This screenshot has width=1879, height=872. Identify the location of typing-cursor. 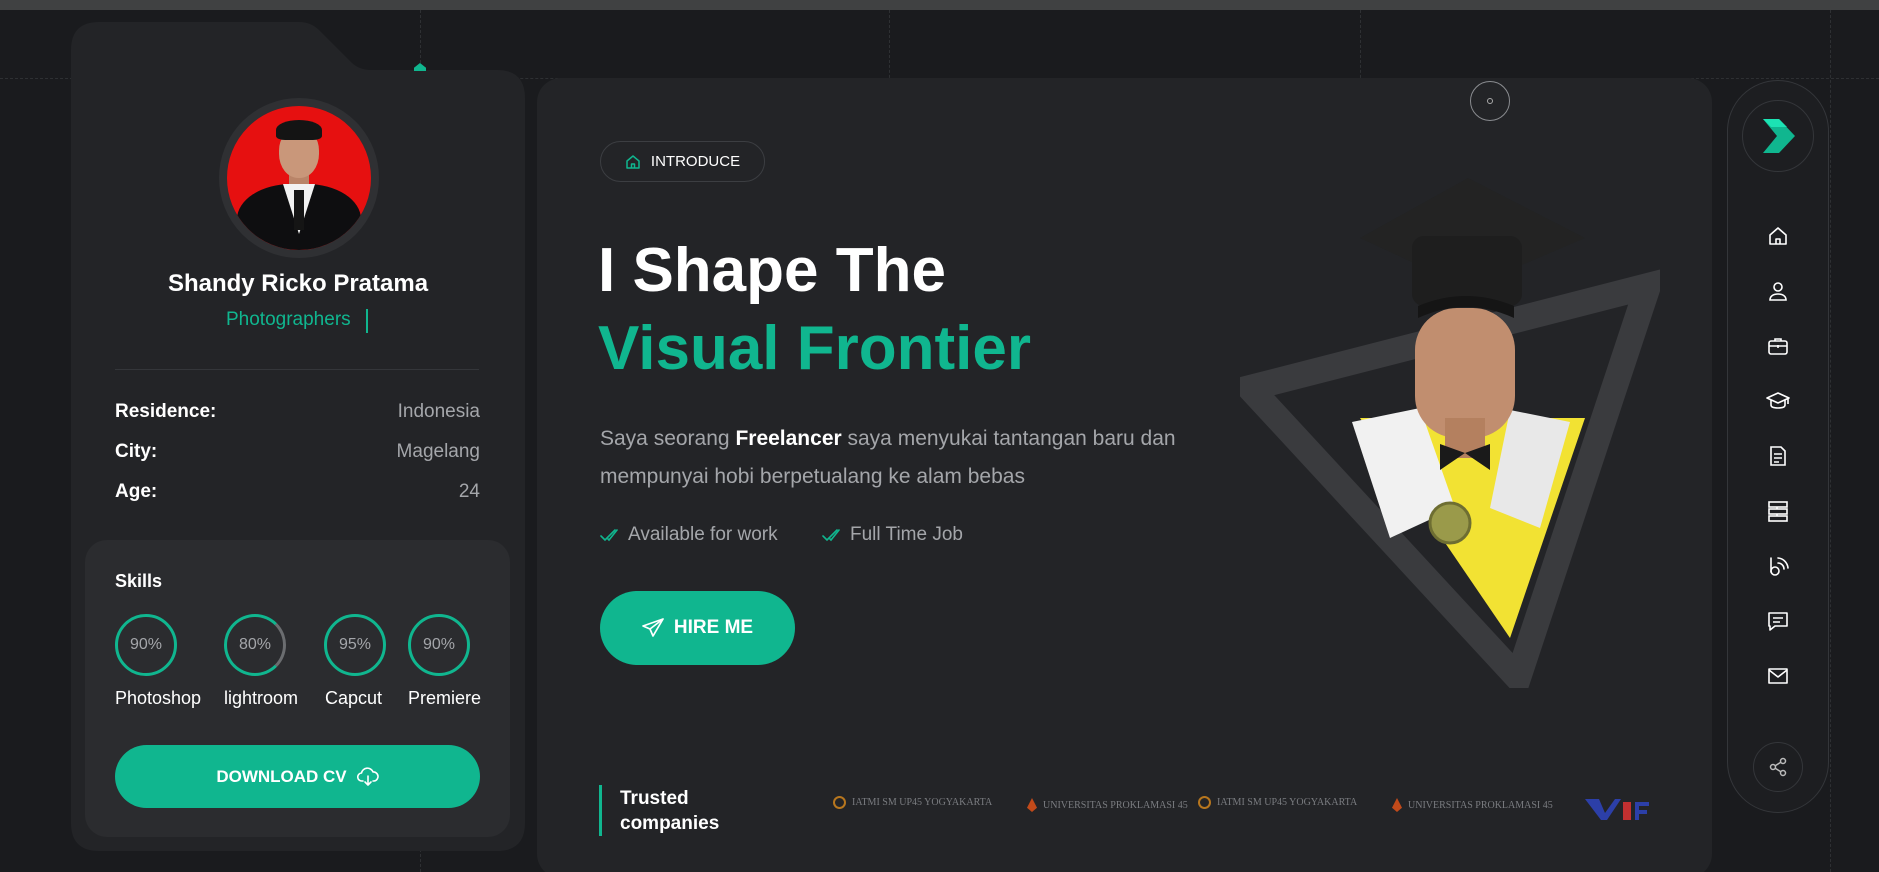
(367, 321).